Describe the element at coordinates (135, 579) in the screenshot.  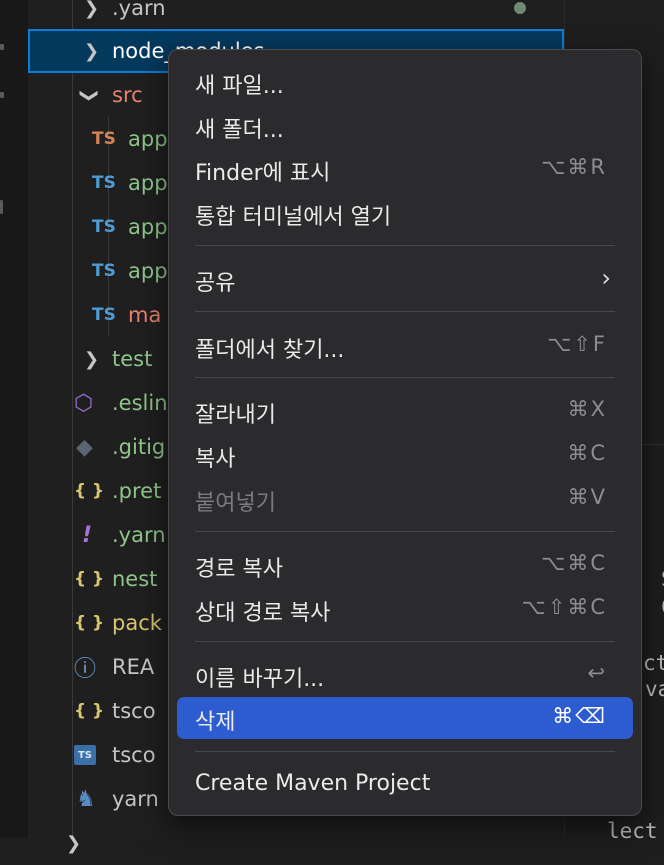
I see `tree-item-label: nest` at that location.